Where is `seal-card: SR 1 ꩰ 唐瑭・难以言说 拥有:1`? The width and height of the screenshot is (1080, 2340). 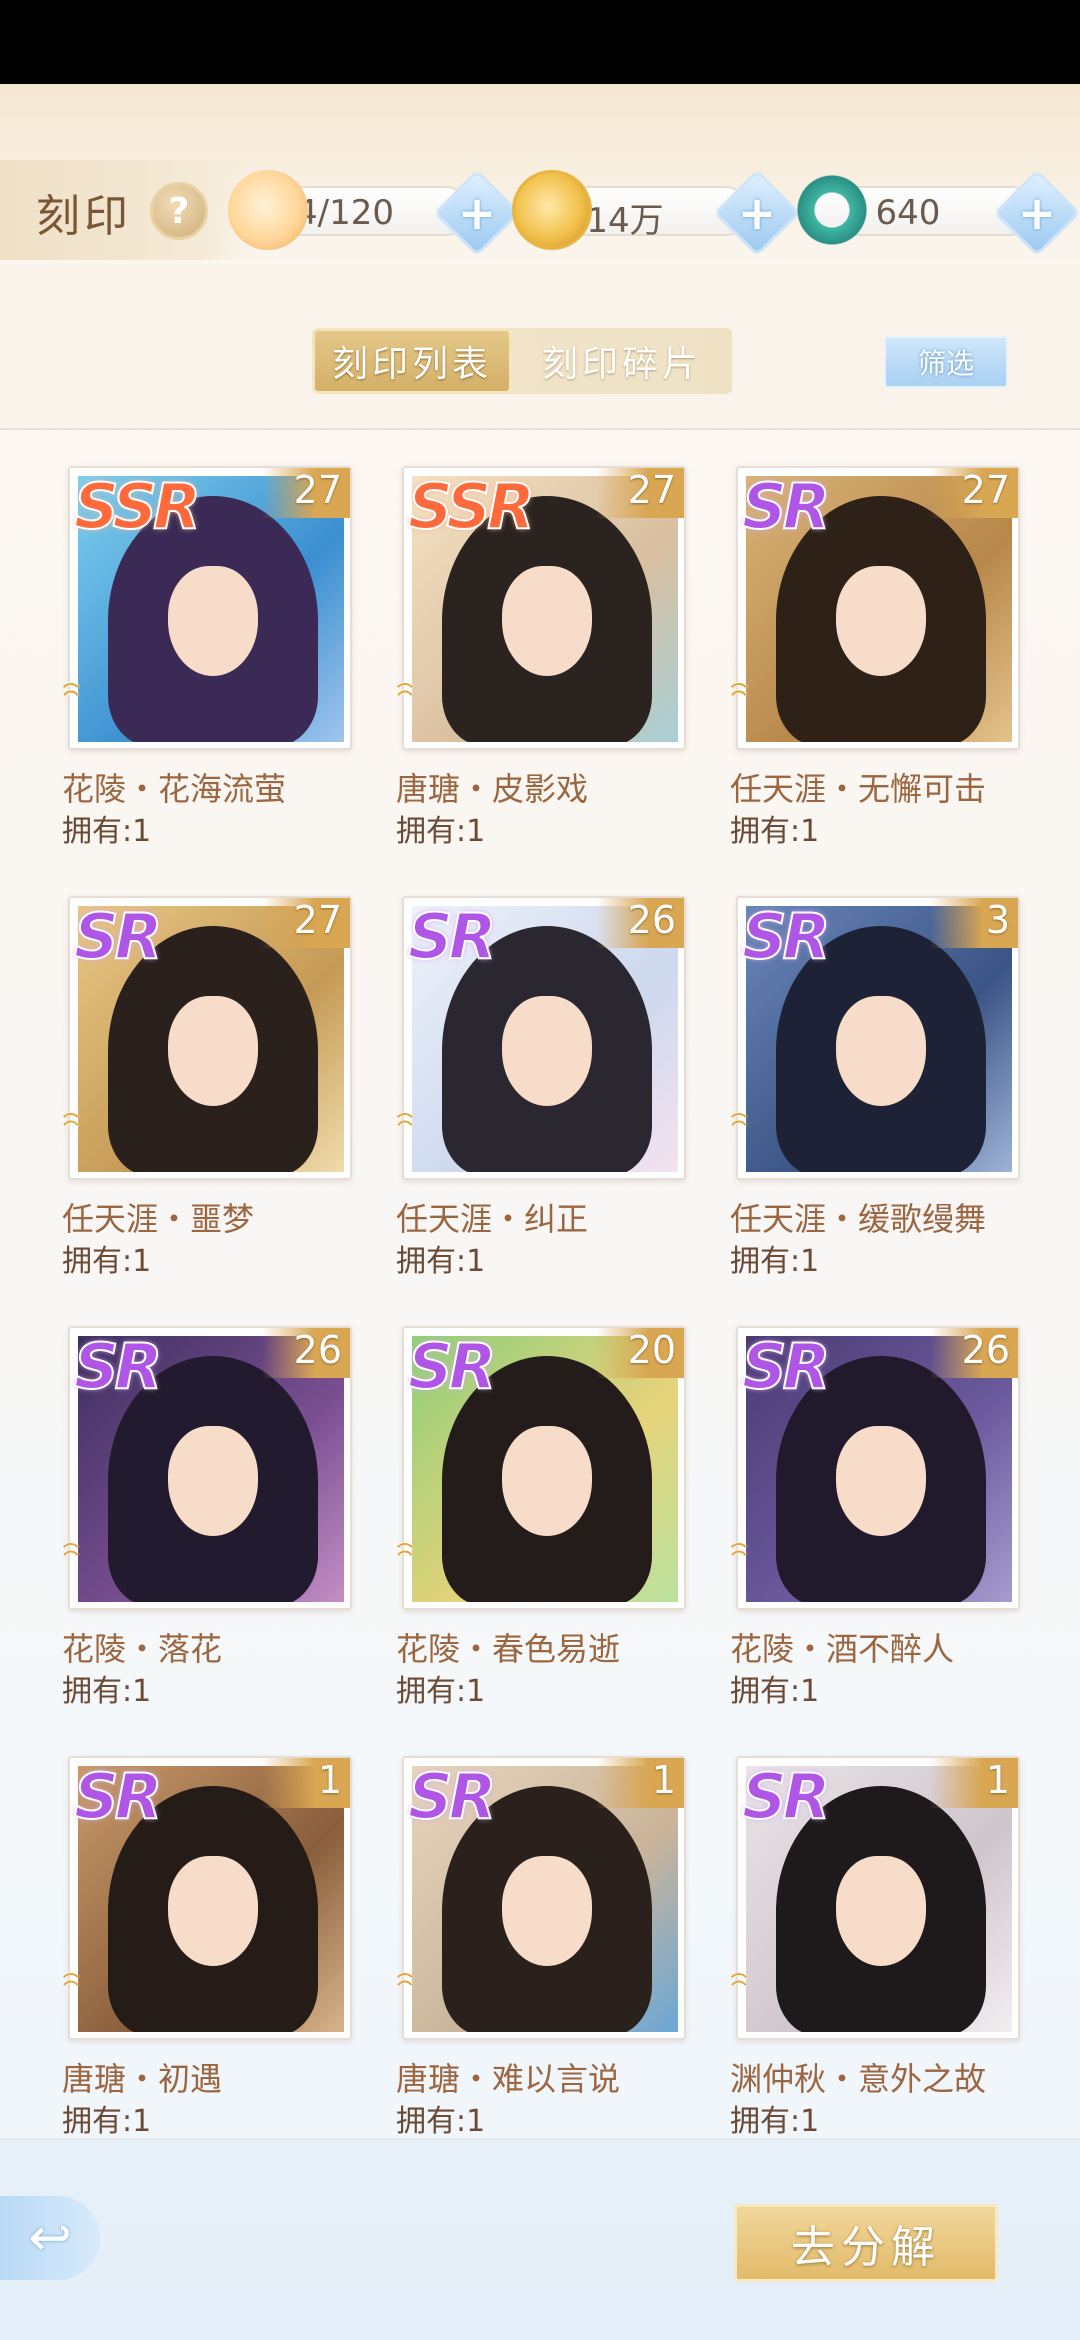 seal-card: SR 1 ꩰ 唐瑭・难以言说 拥有:1 is located at coordinates (549, 1947).